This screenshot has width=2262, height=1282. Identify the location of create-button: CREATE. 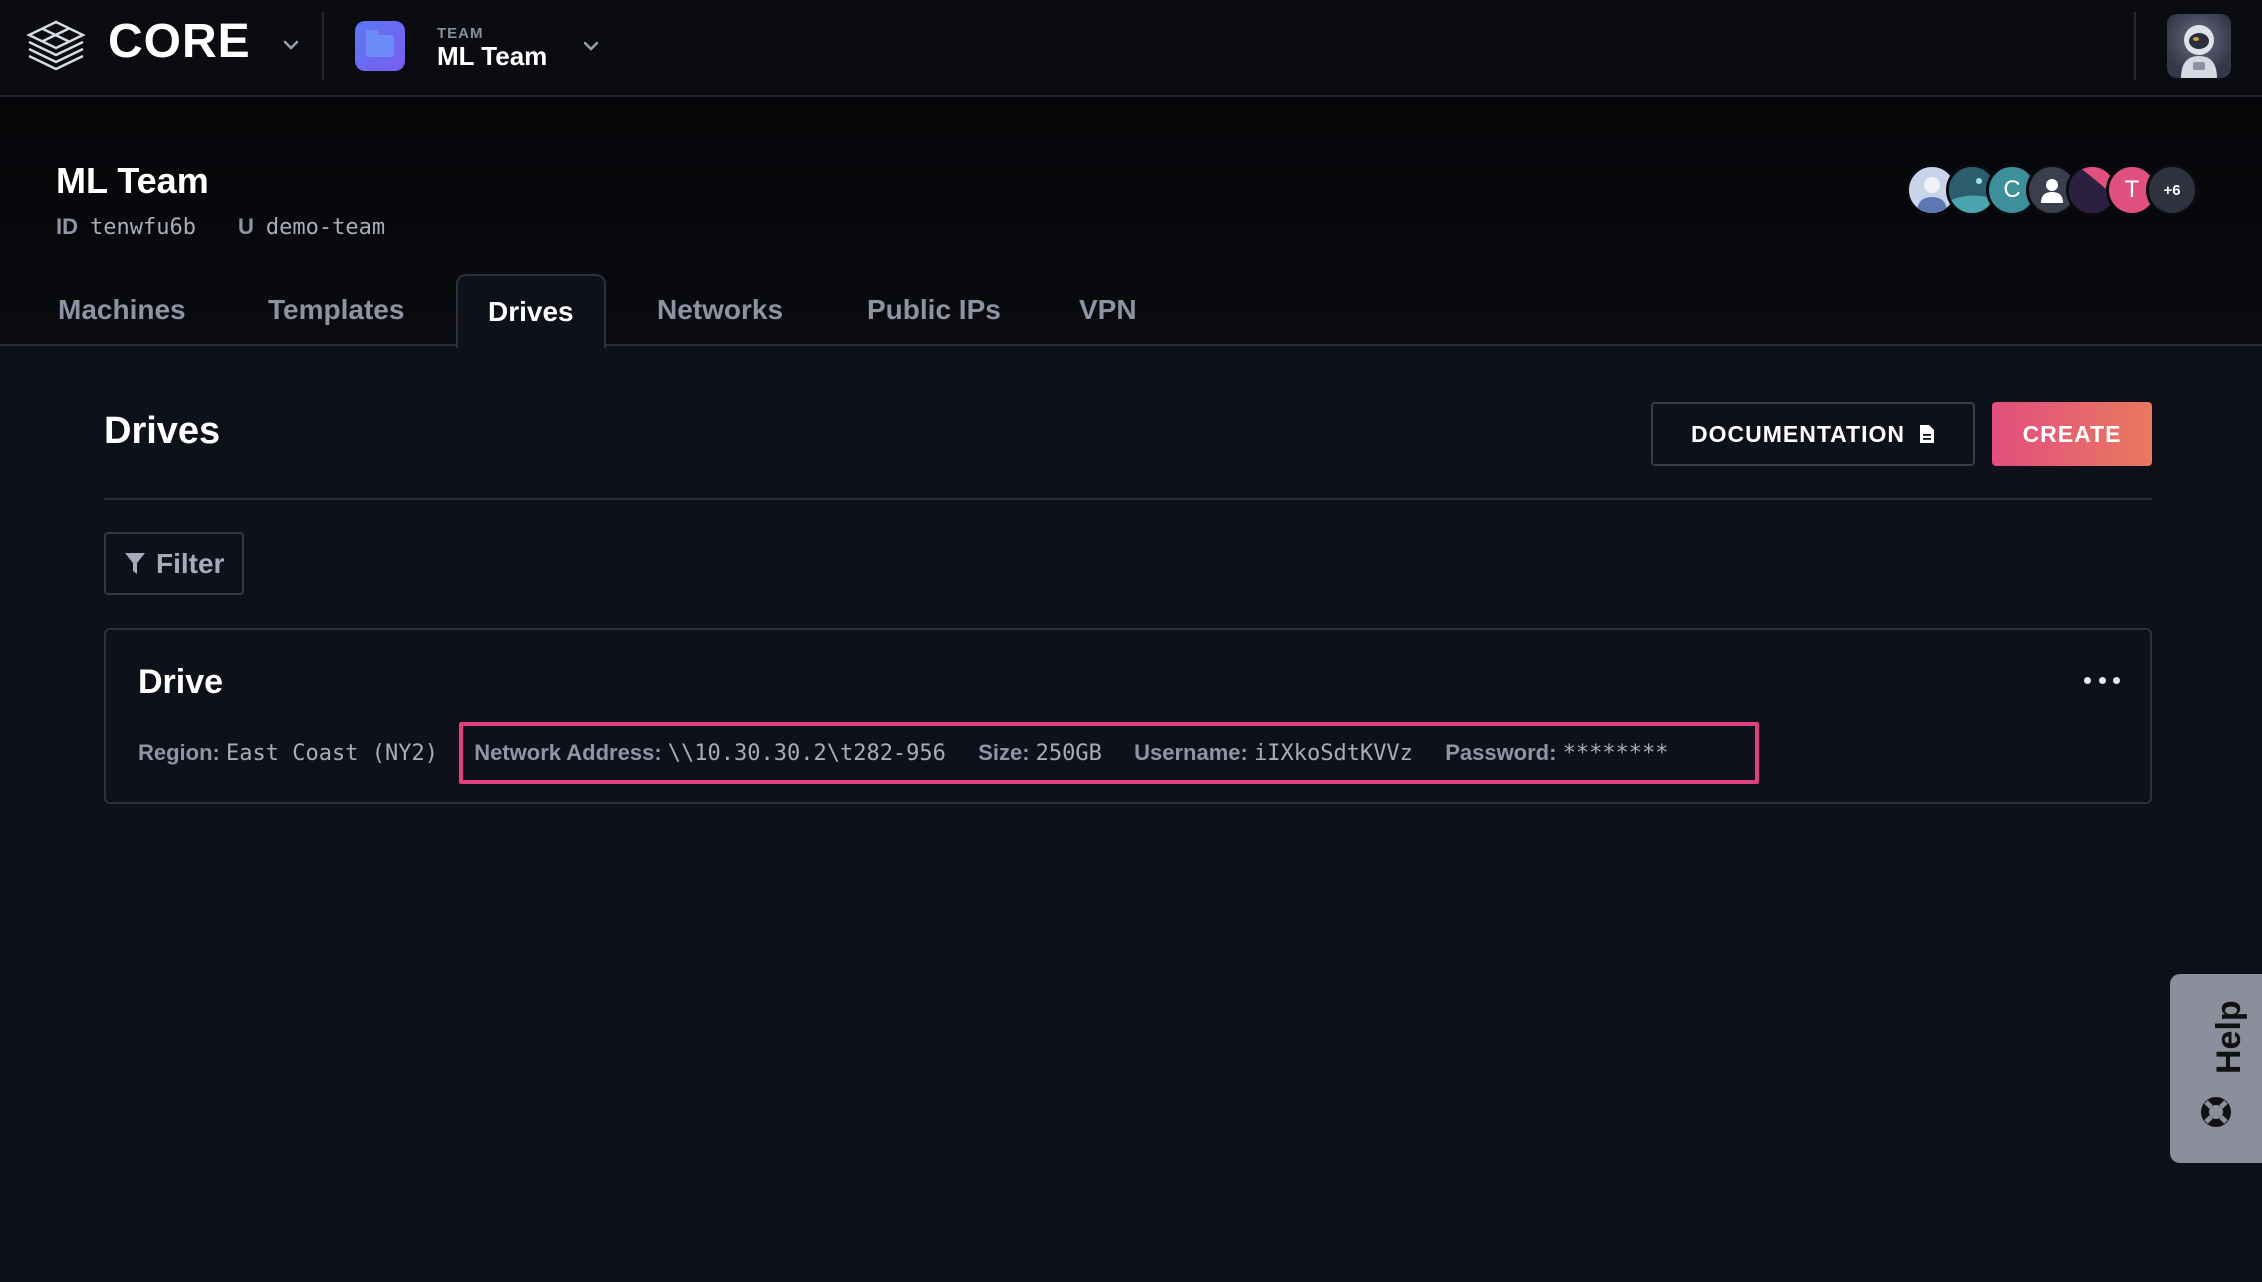
(2072, 434).